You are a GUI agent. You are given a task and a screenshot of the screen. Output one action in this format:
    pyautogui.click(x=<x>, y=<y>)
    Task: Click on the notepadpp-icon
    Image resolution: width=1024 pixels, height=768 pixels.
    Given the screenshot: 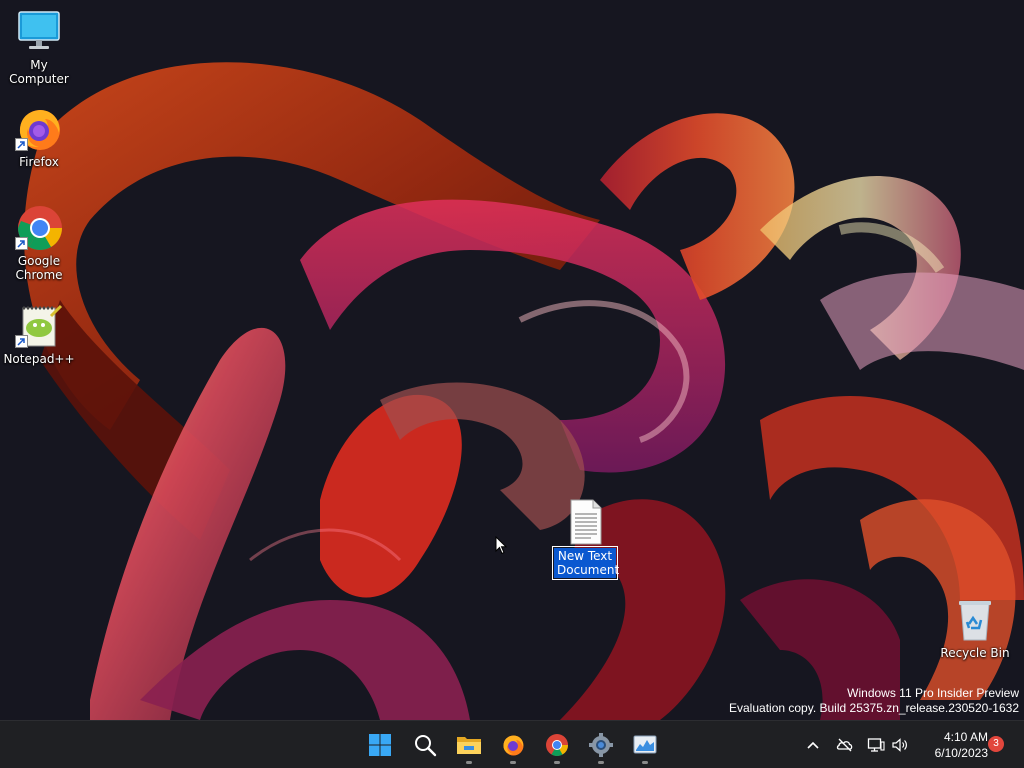 What is the action you would take?
    pyautogui.click(x=39, y=326)
    